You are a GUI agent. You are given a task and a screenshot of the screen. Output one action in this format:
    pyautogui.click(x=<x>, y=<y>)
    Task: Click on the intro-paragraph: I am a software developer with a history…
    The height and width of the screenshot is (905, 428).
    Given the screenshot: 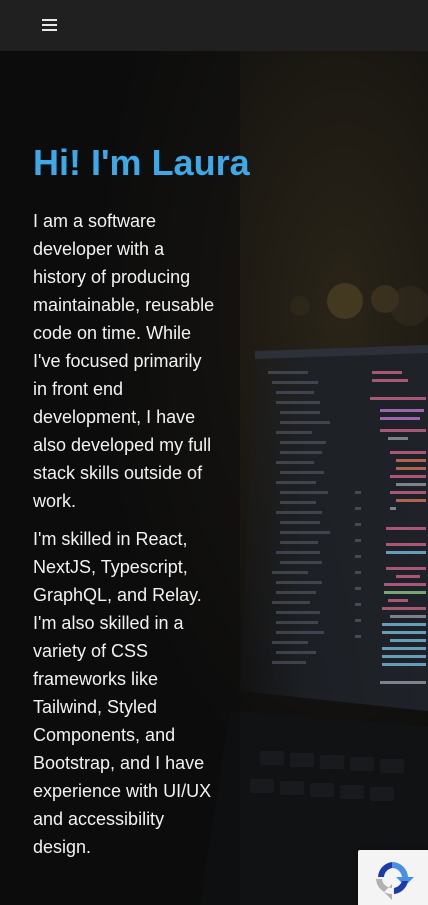 What is the action you would take?
    pyautogui.click(x=124, y=361)
    